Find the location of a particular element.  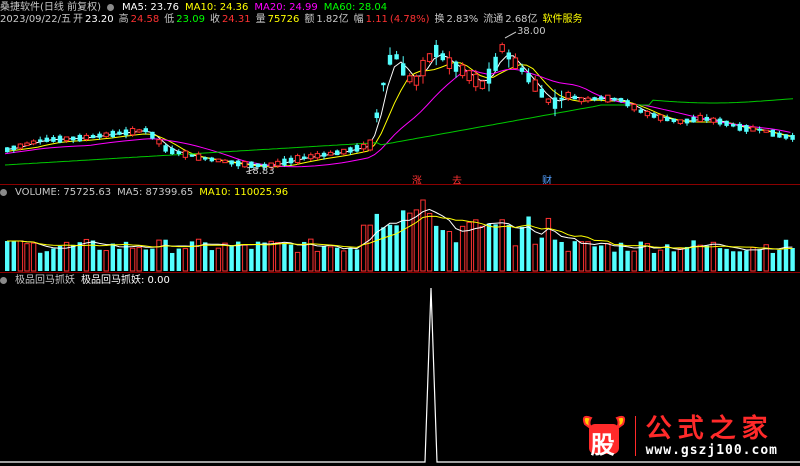

volume-ma10-line is located at coordinates (400, 232).